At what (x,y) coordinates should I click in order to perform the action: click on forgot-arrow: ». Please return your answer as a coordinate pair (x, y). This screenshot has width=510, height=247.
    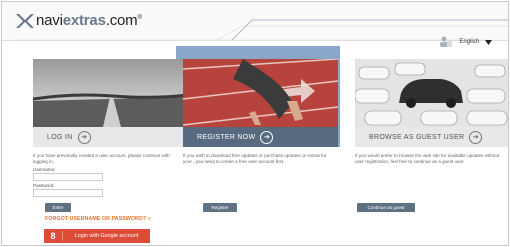
    Looking at the image, I should click on (149, 219).